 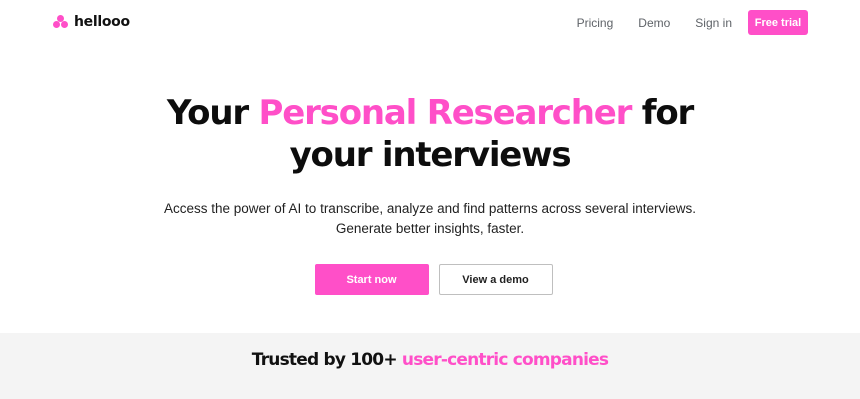 I want to click on free-trial-button: Free trial, so click(x=778, y=22).